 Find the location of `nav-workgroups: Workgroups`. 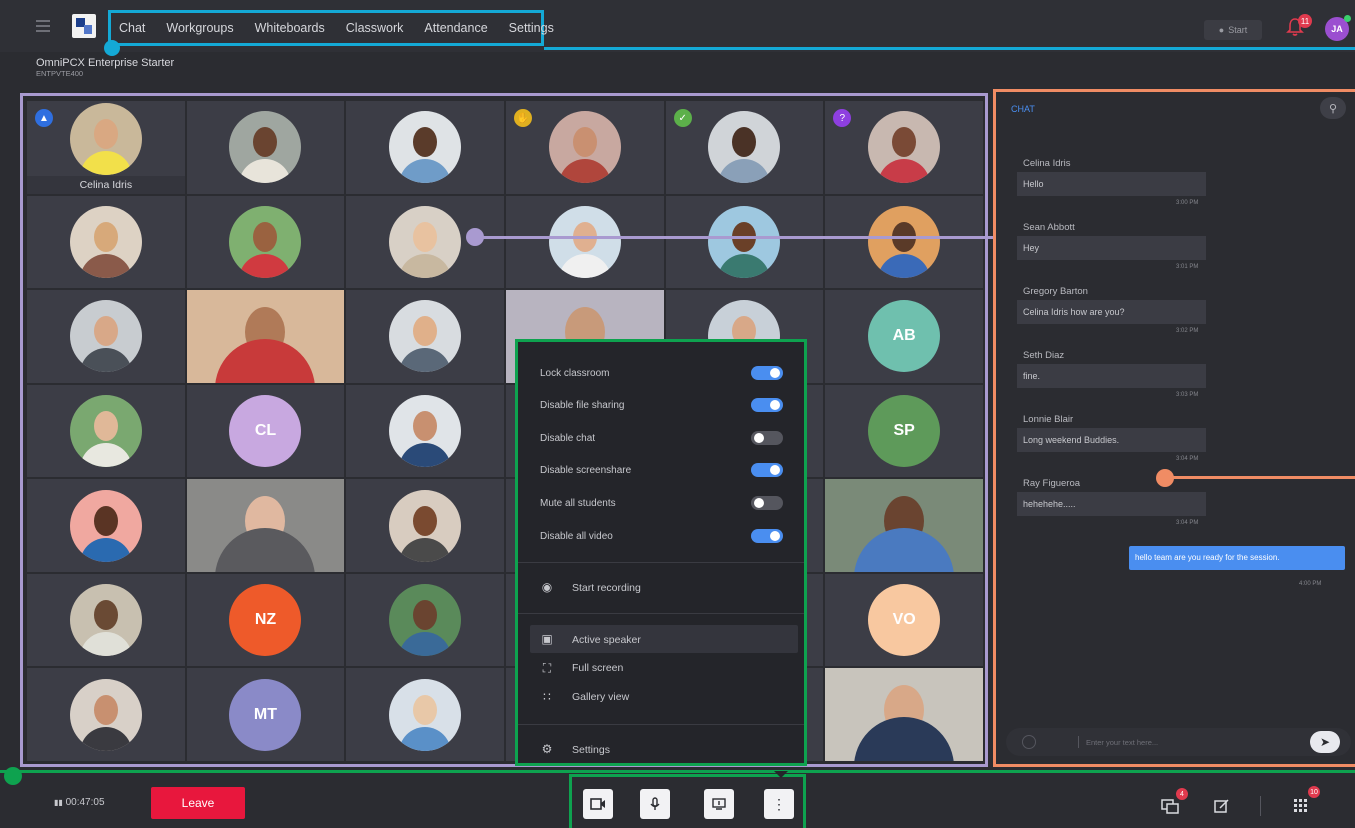

nav-workgroups: Workgroups is located at coordinates (199, 28).